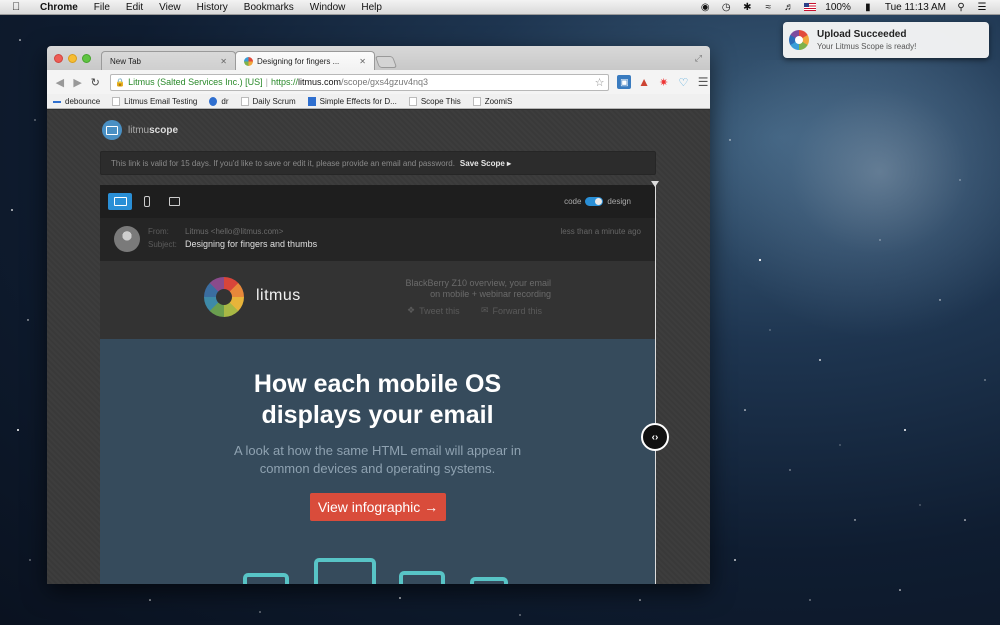 This screenshot has width=1000, height=625. I want to click on sender-avatar, so click(127, 239).